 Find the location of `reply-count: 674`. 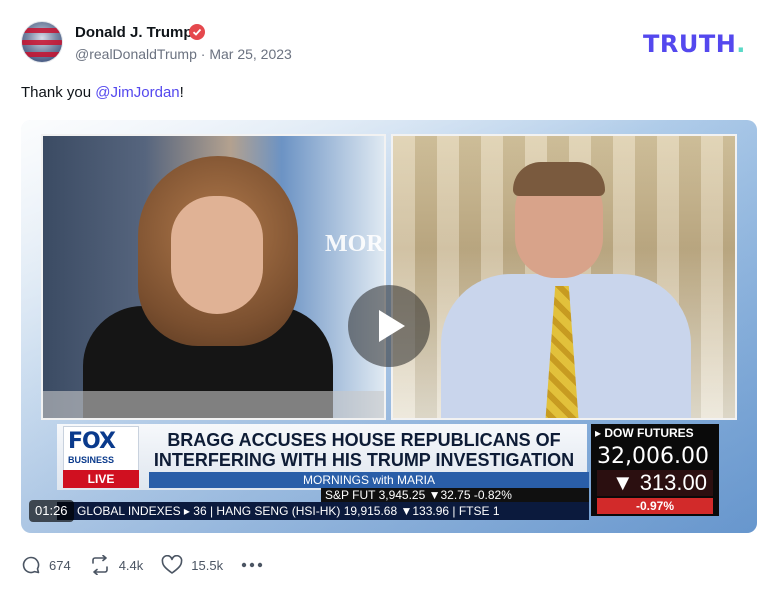

reply-count: 674 is located at coordinates (60, 565).